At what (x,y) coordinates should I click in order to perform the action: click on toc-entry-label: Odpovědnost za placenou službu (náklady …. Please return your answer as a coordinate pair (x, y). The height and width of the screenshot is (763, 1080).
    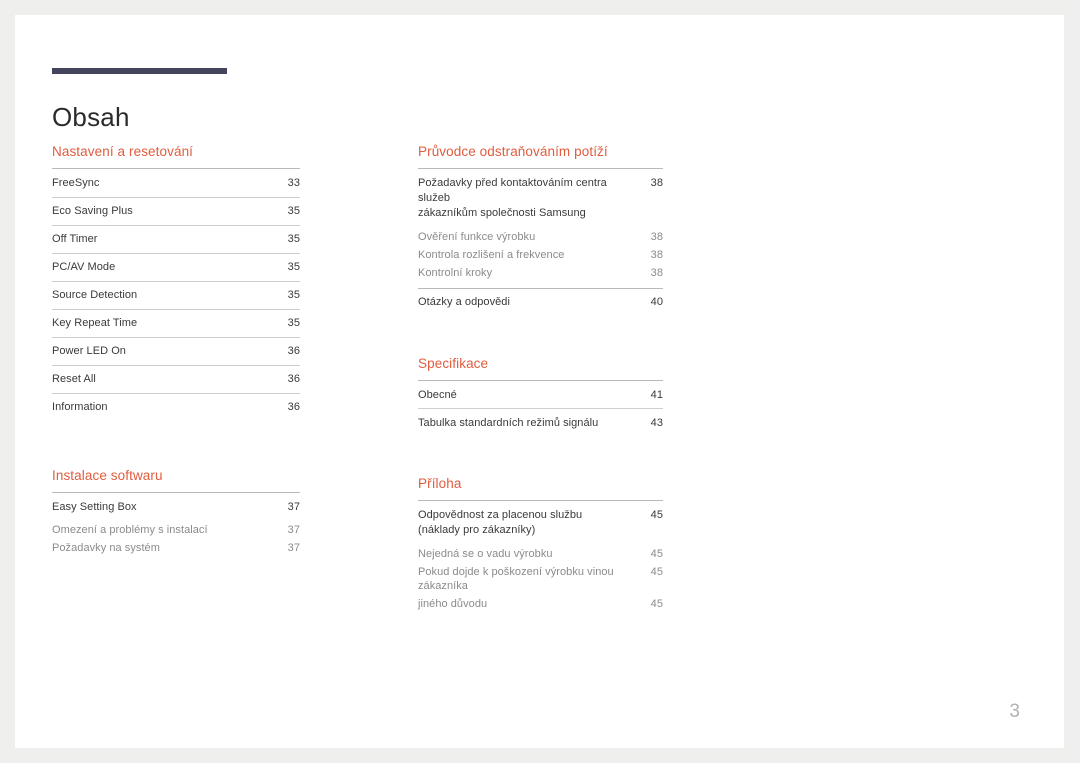
    Looking at the image, I should click on (500, 522).